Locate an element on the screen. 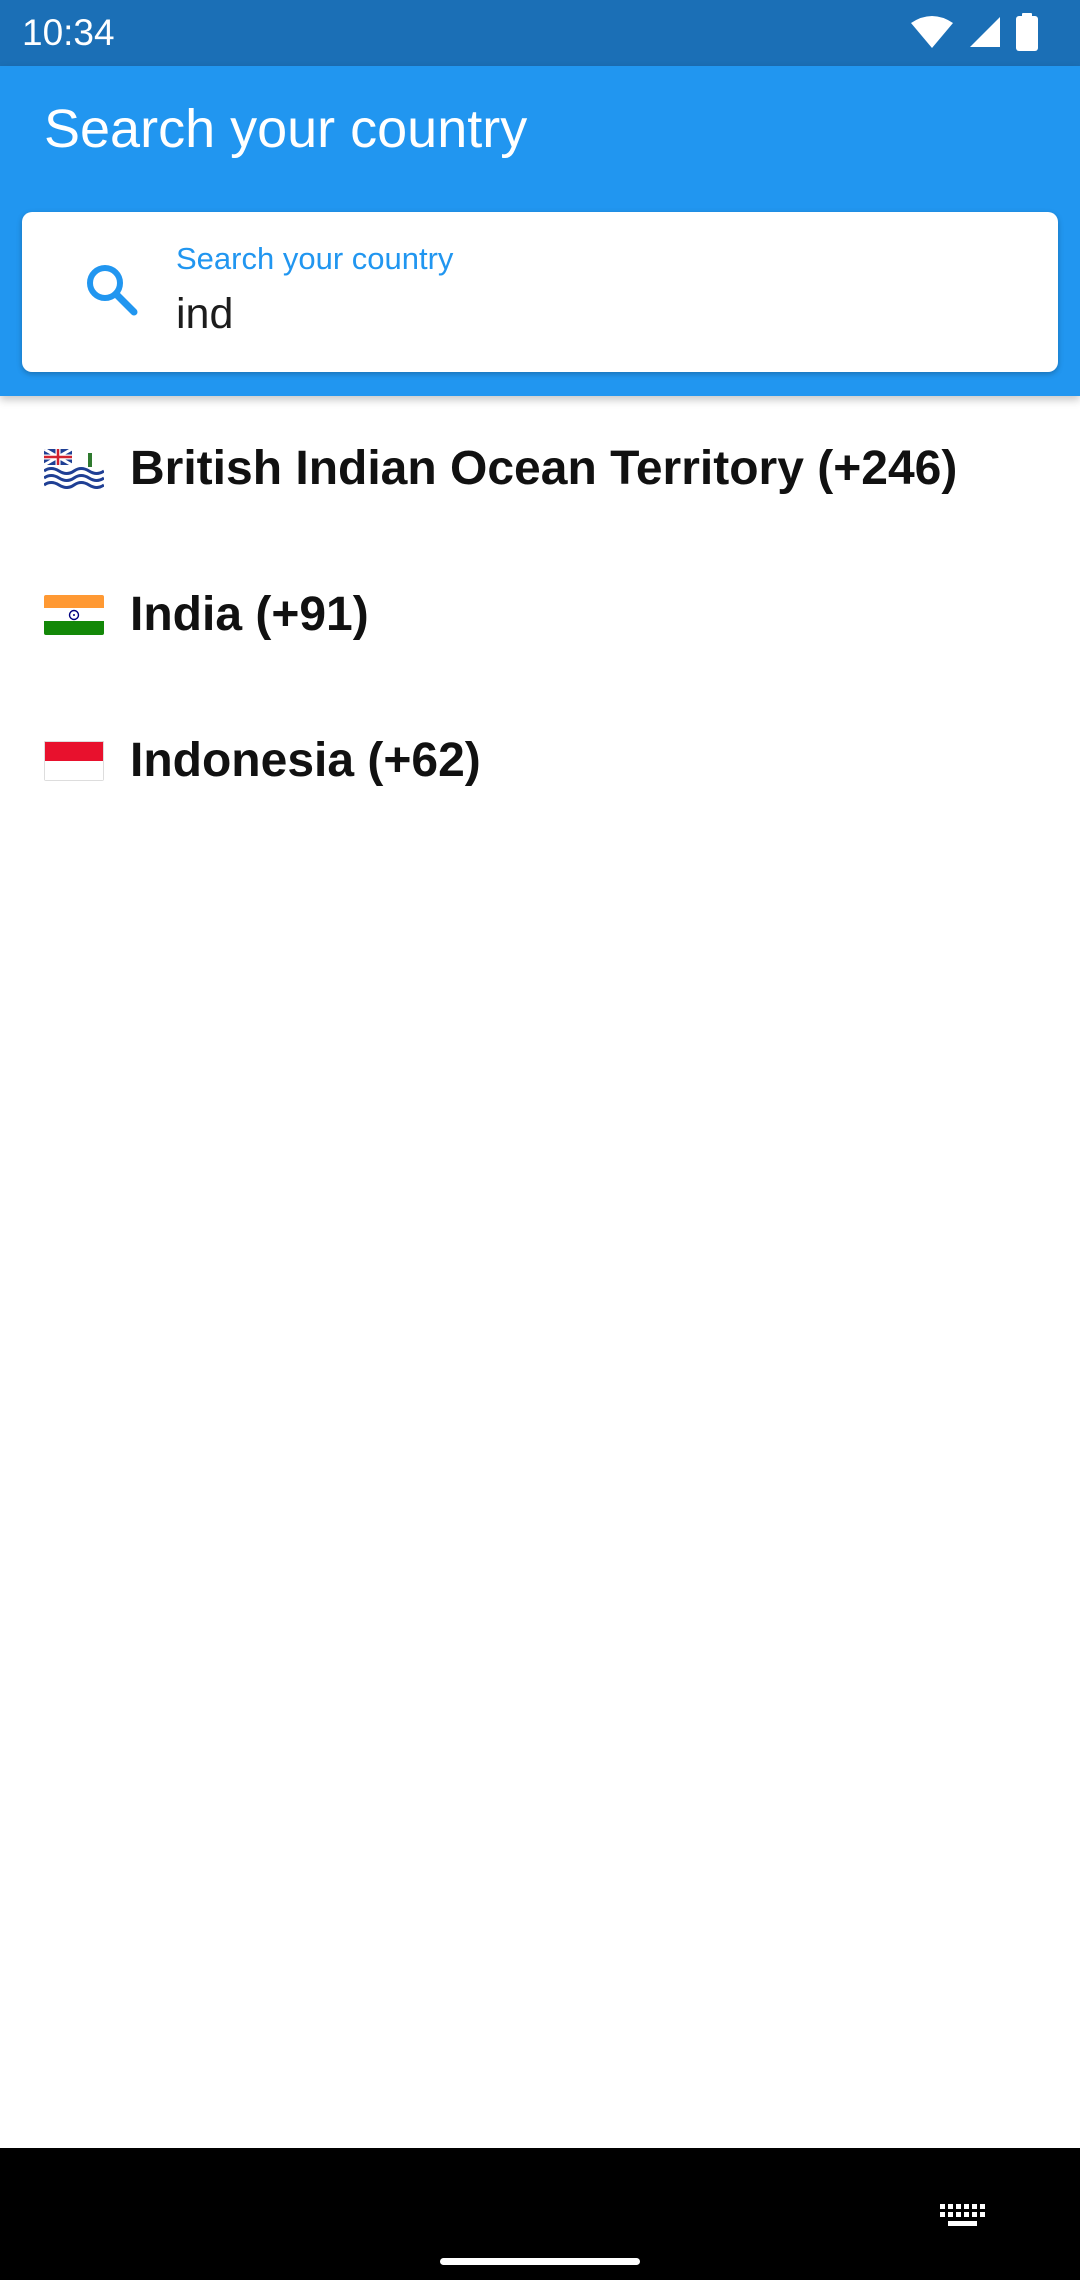 This screenshot has height=2280, width=1080. country-item-indonesia: Indonesia (+62) is located at coordinates (540, 761).